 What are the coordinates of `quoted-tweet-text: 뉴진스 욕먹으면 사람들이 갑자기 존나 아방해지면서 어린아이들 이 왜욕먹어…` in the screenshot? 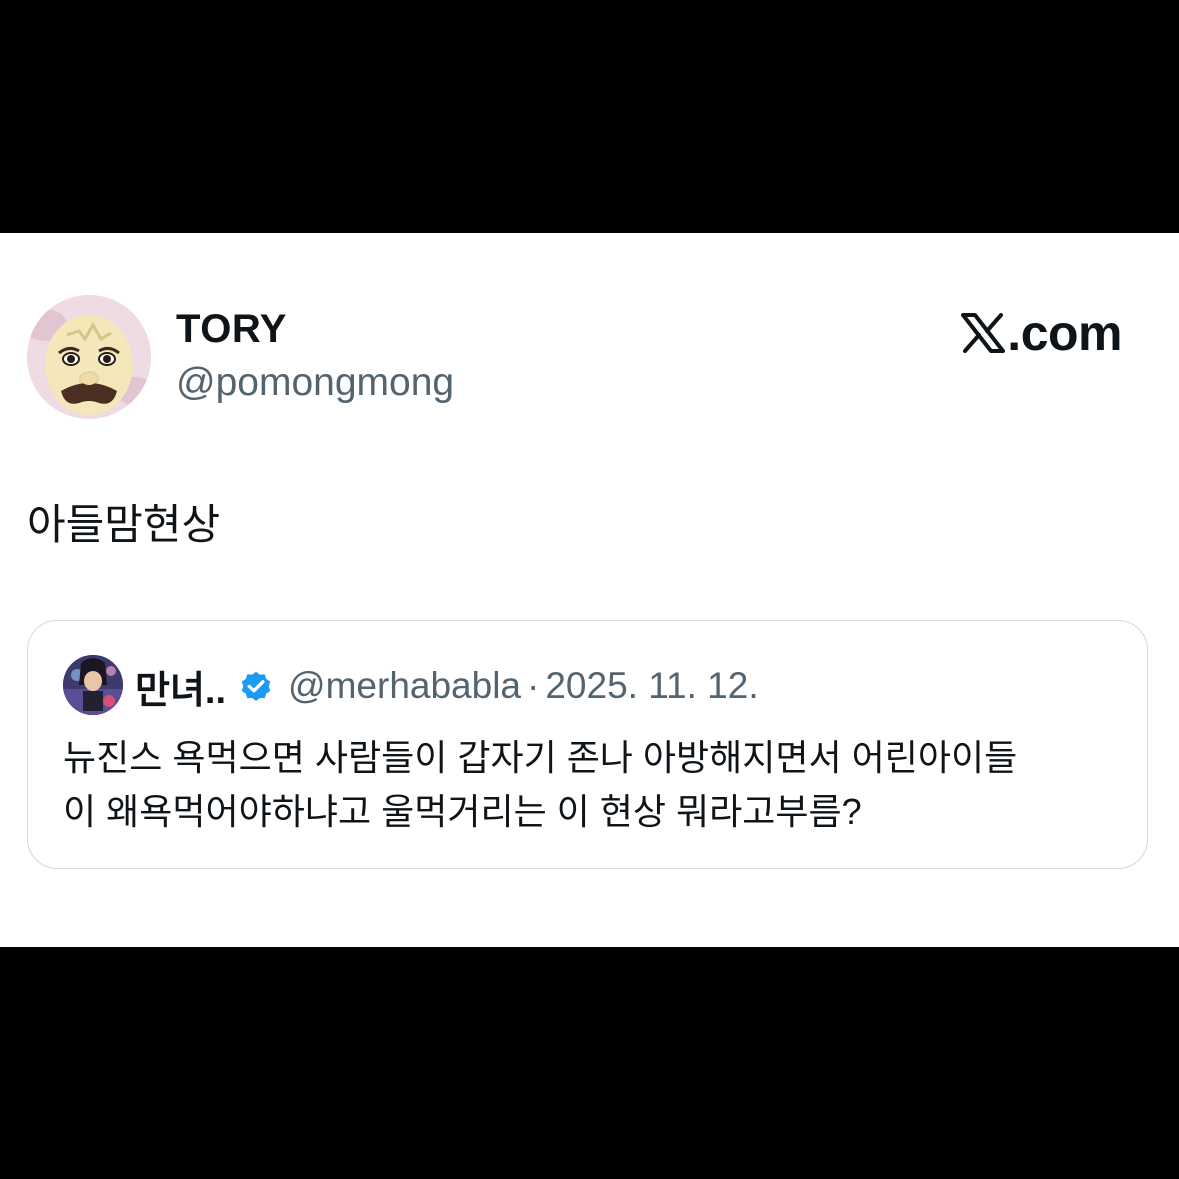 It's located at (593, 785).